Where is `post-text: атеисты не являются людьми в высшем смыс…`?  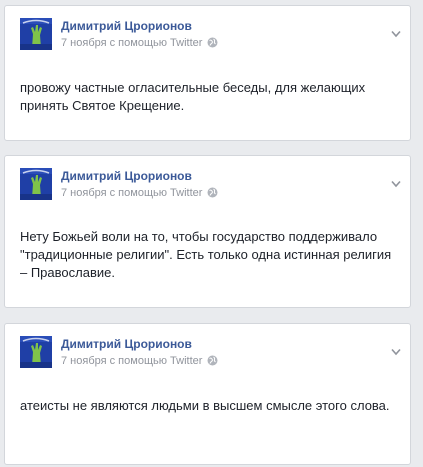 post-text: атеисты не являются людьми в высшем смыс… is located at coordinates (205, 405).